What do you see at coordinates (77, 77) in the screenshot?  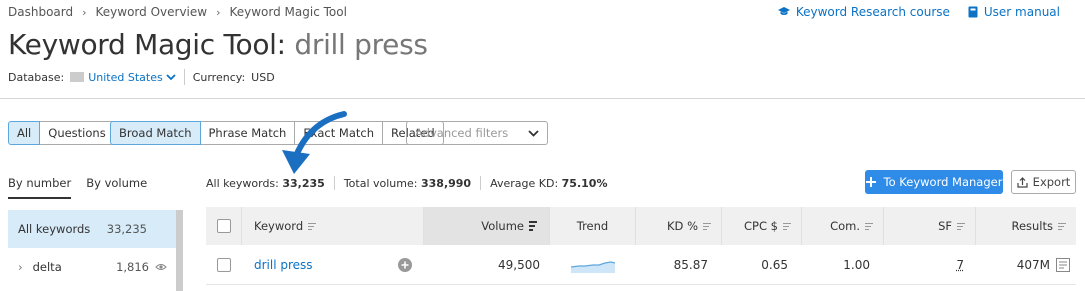 I see `flag-icon` at bounding box center [77, 77].